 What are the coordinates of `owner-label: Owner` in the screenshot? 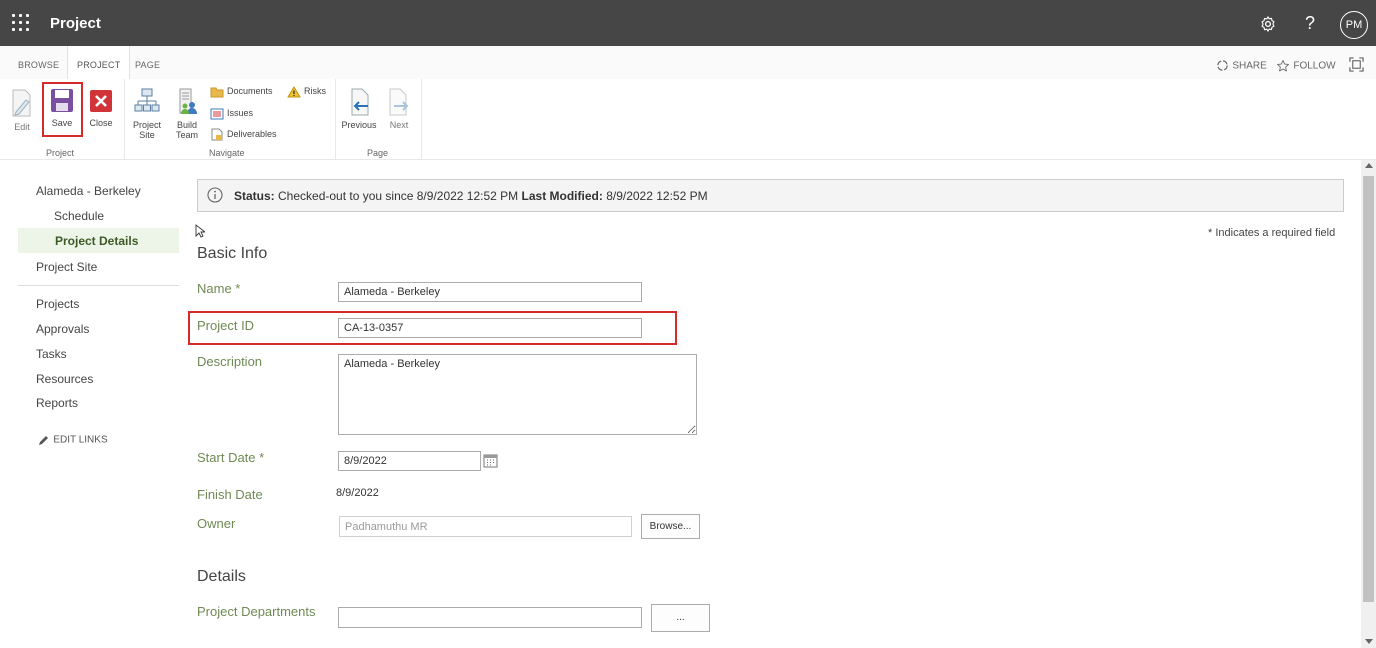 It's located at (216, 523).